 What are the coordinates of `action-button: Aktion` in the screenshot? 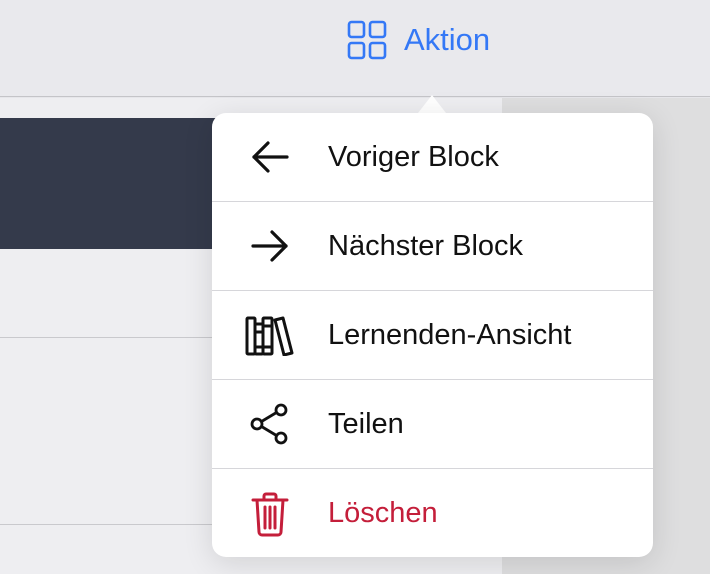 It's located at (418, 40).